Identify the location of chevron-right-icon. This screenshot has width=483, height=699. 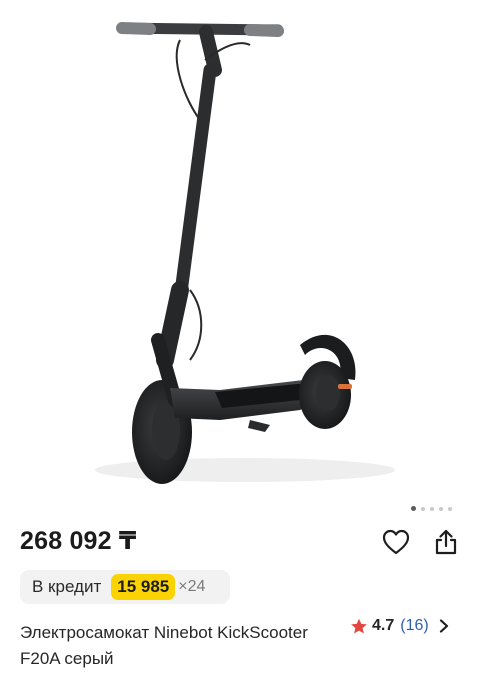
(444, 626).